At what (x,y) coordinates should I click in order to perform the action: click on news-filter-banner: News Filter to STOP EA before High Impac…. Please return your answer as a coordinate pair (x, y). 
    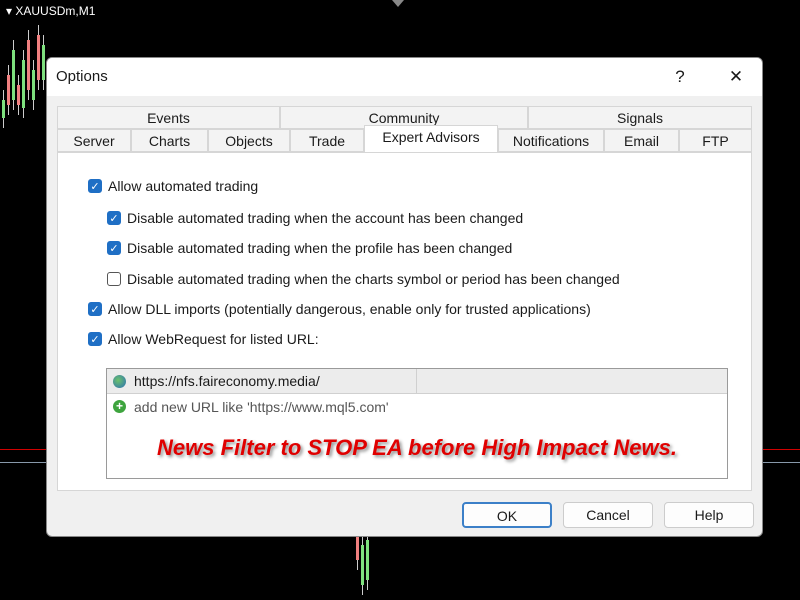
    Looking at the image, I should click on (417, 447).